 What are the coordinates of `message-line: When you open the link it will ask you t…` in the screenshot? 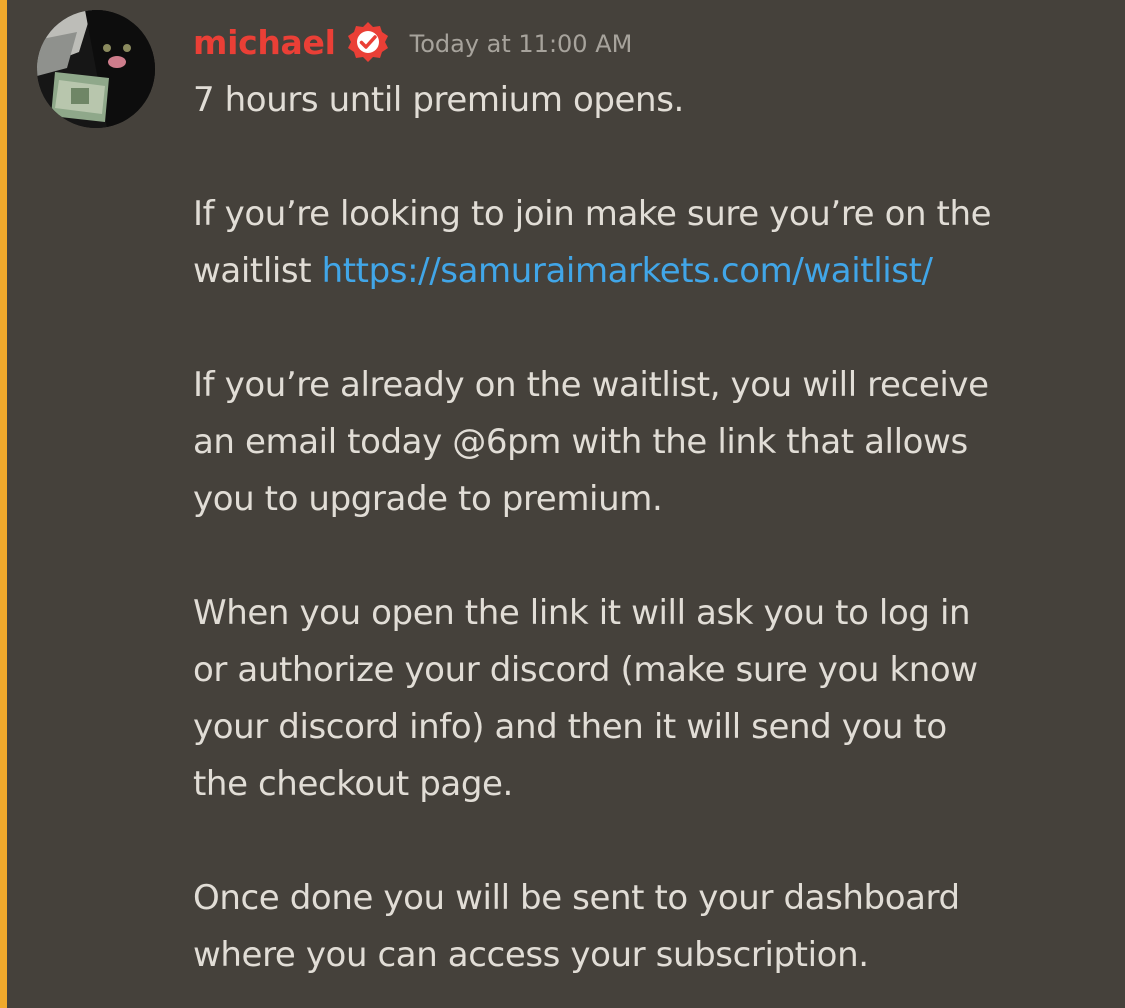 It's located at (582, 613).